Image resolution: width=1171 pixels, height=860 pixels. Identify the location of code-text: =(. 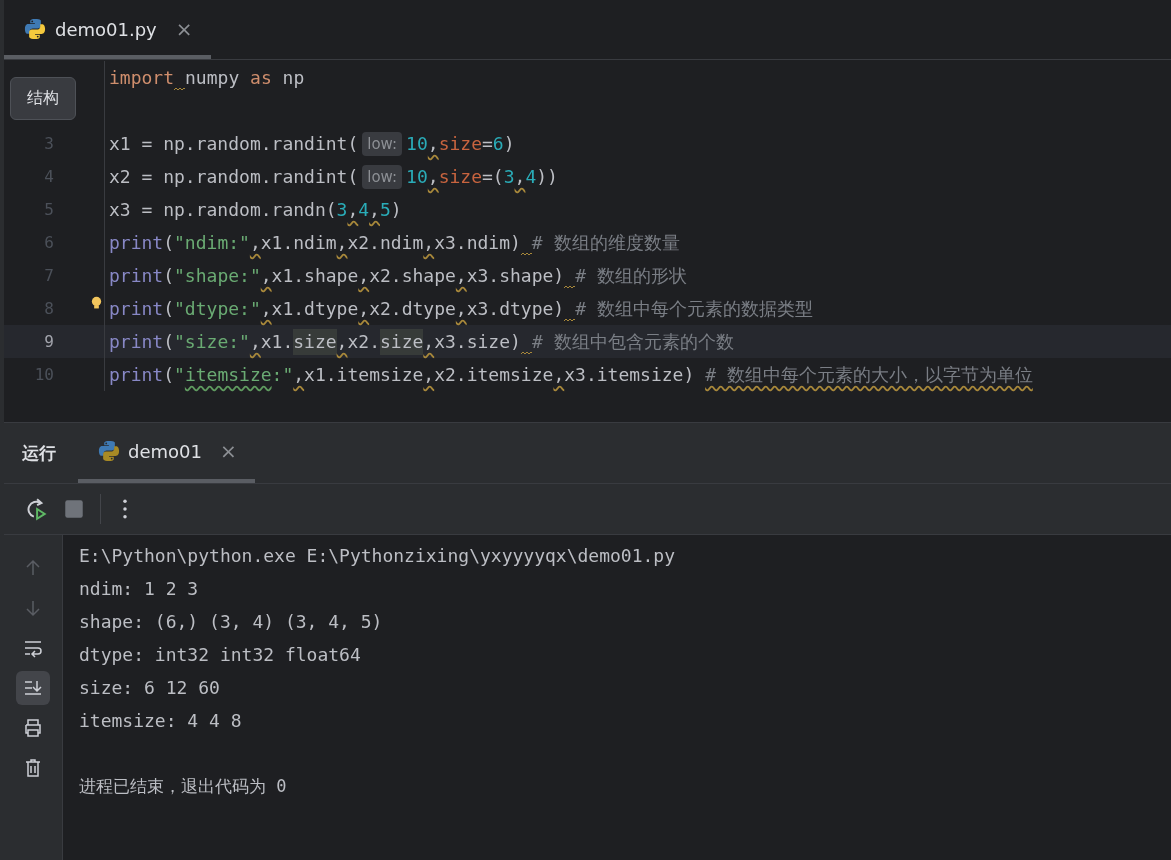
(493, 176).